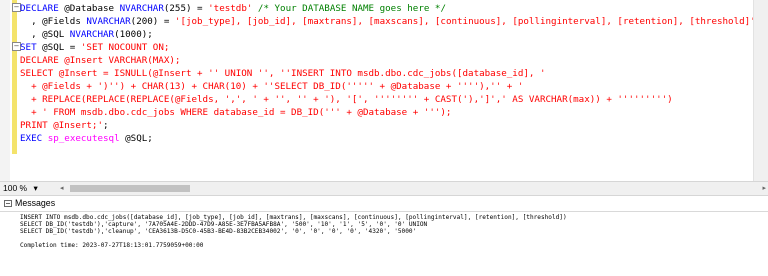 The image size is (768, 276). Describe the element at coordinates (45, 34) in the screenshot. I see `code-token: , @SQL` at that location.